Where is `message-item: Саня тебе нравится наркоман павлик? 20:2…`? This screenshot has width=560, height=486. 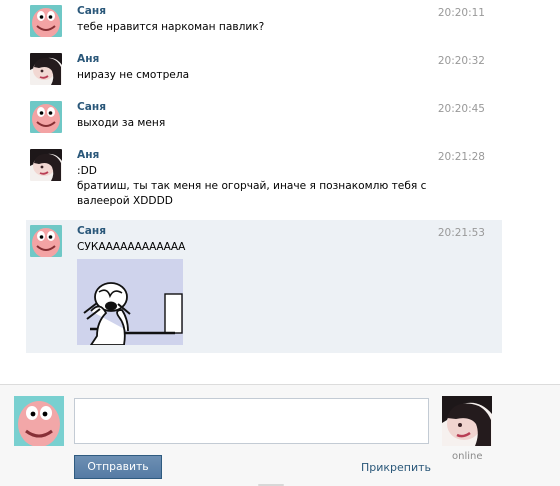
message-item: Саня тебе нравится наркоман павлик? 20:2… is located at coordinates (264, 23).